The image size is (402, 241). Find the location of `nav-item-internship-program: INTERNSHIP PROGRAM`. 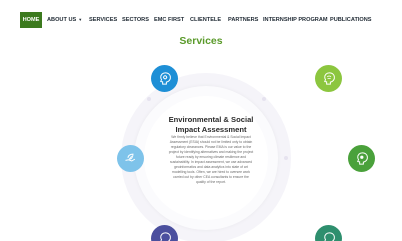

nav-item-internship-program: INTERNSHIP PROGRAM is located at coordinates (295, 20).